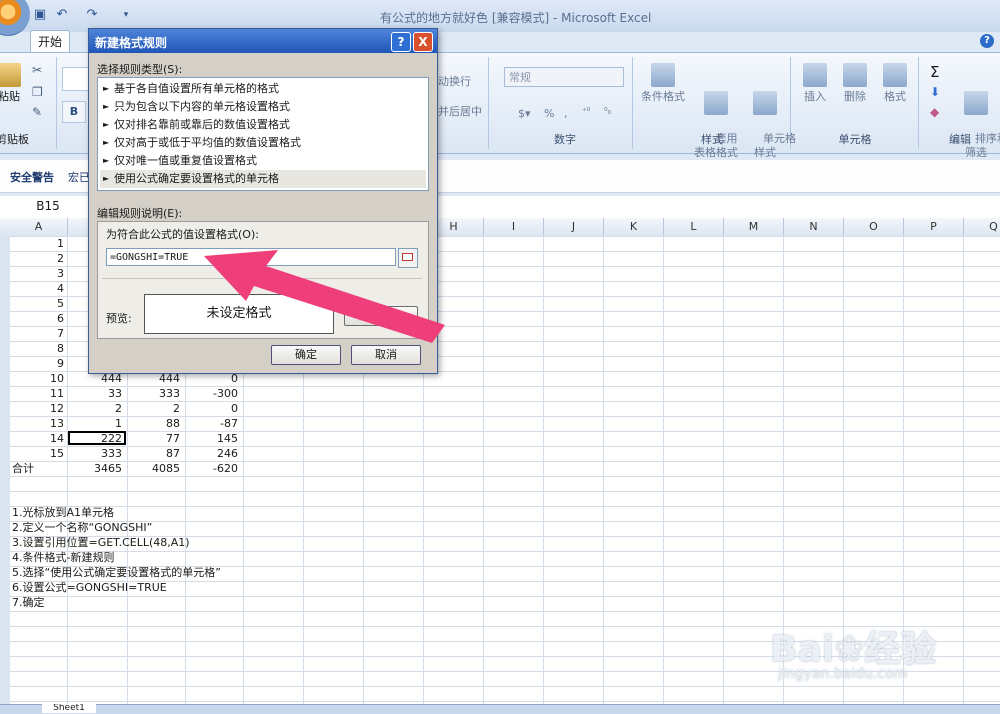  What do you see at coordinates (460, 111) in the screenshot?
I see `merge-center-button: 并后居中` at bounding box center [460, 111].